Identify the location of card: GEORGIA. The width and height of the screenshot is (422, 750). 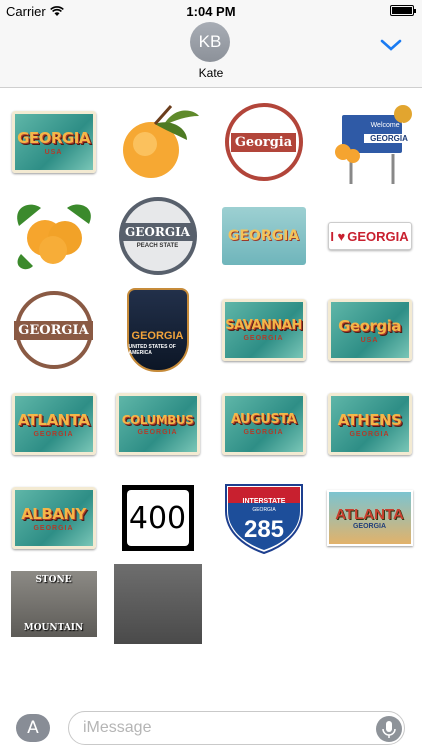
(263, 236).